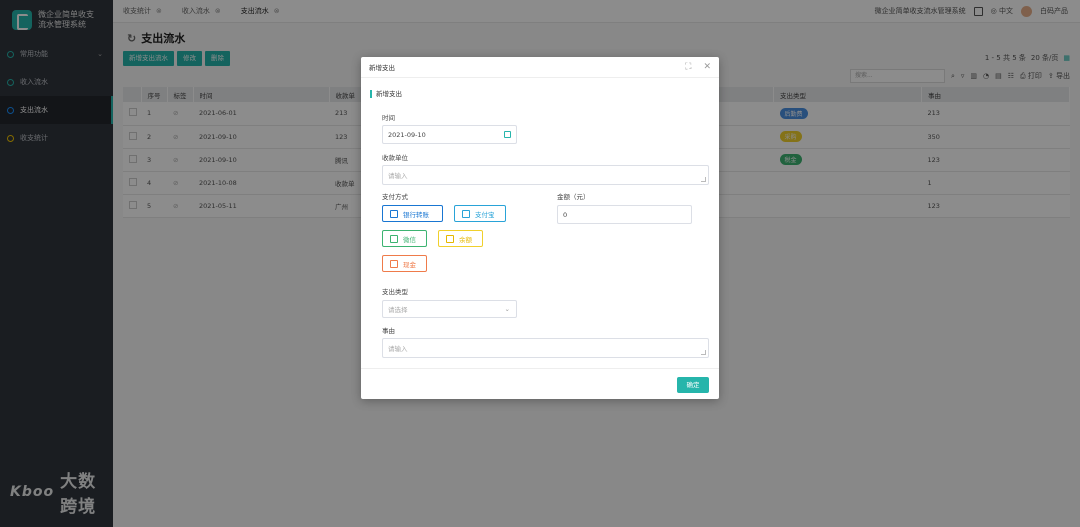  Describe the element at coordinates (412, 213) in the screenshot. I see `pay-method-bank-transfer: 银行转账` at that location.